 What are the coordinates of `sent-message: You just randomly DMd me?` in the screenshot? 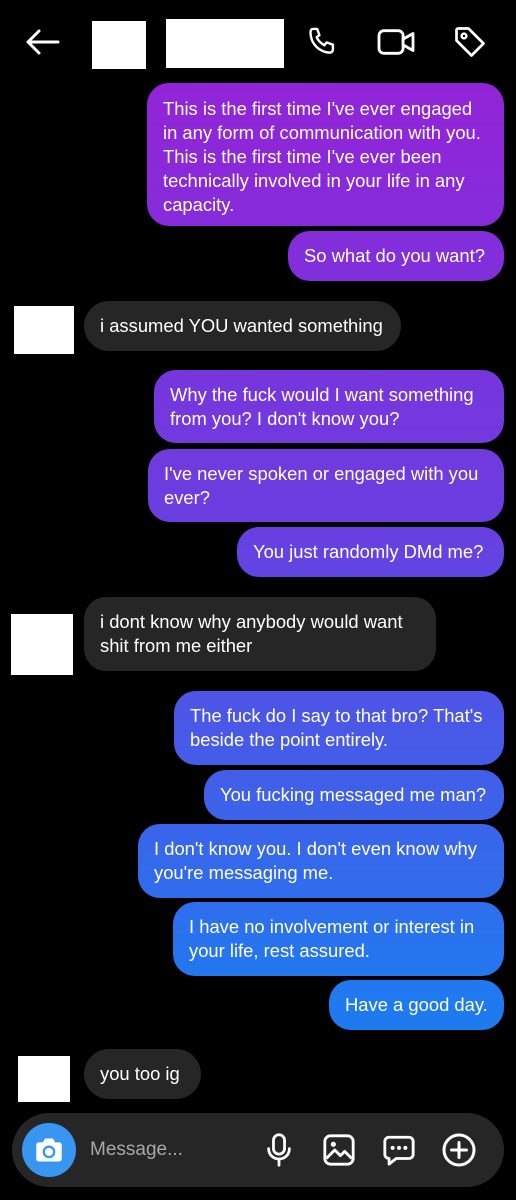 It's located at (370, 552).